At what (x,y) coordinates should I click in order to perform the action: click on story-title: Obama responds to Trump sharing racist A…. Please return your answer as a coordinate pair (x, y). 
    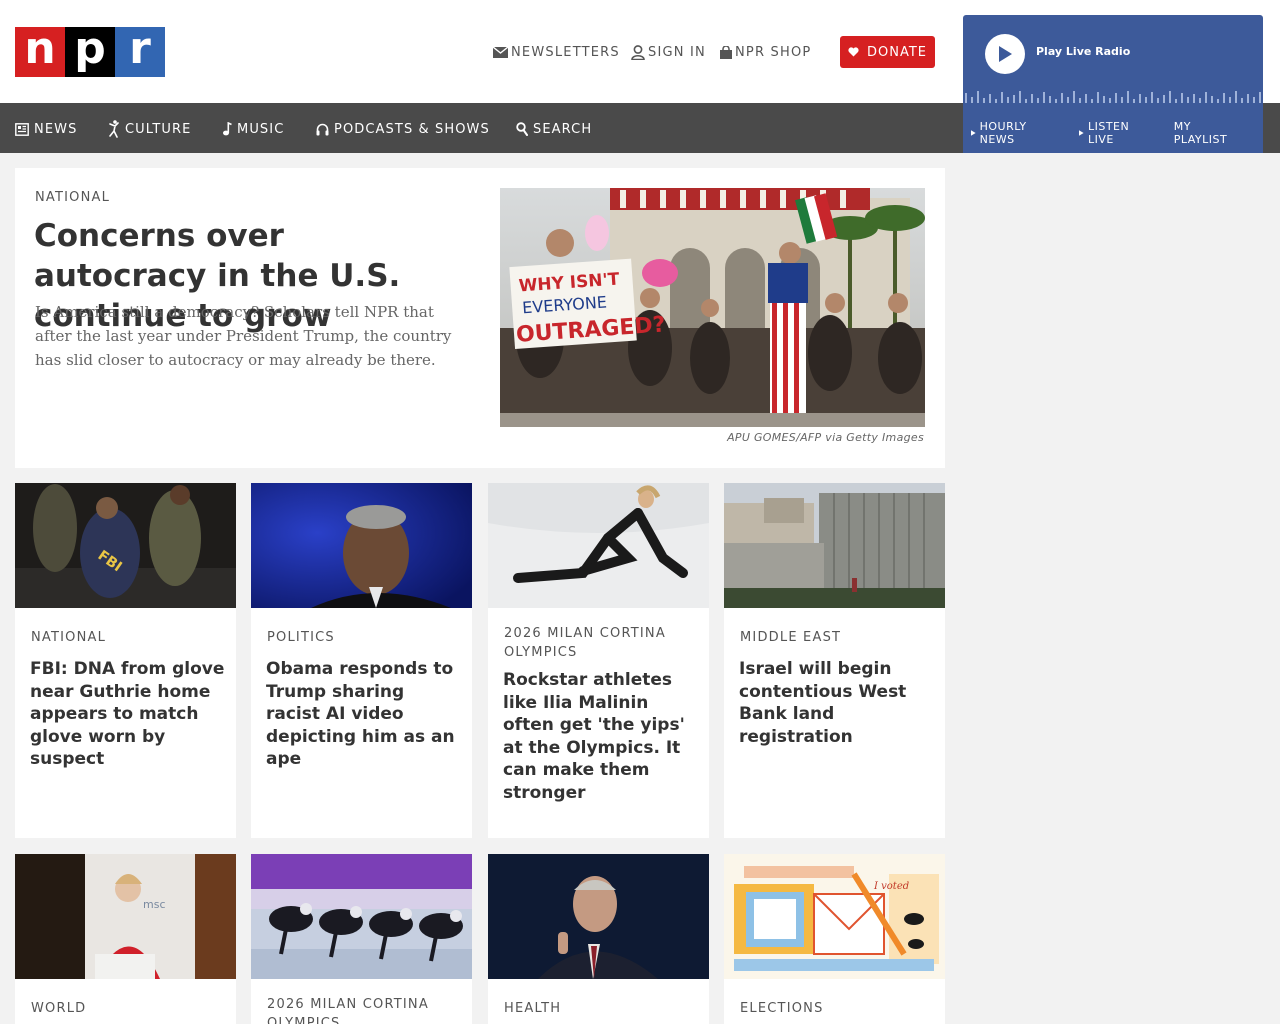
    Looking at the image, I should click on (363, 714).